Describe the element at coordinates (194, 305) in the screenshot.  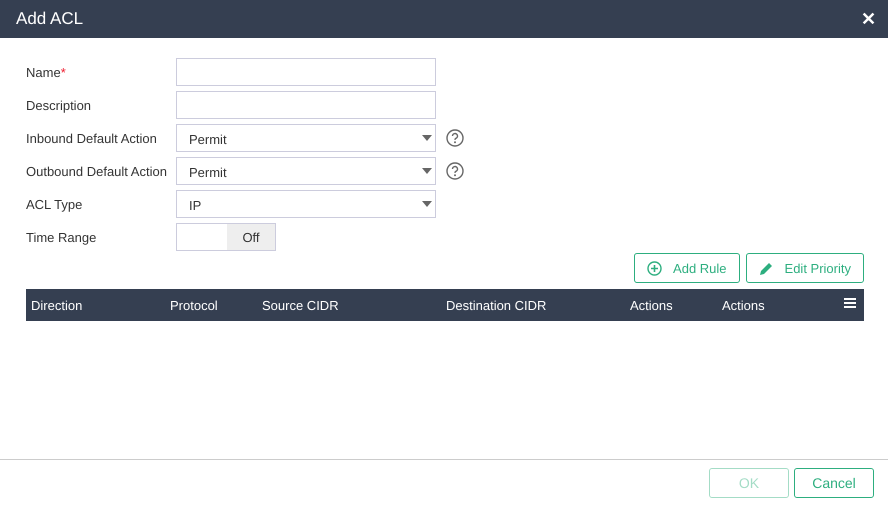
I see `column-header: Protocol` at that location.